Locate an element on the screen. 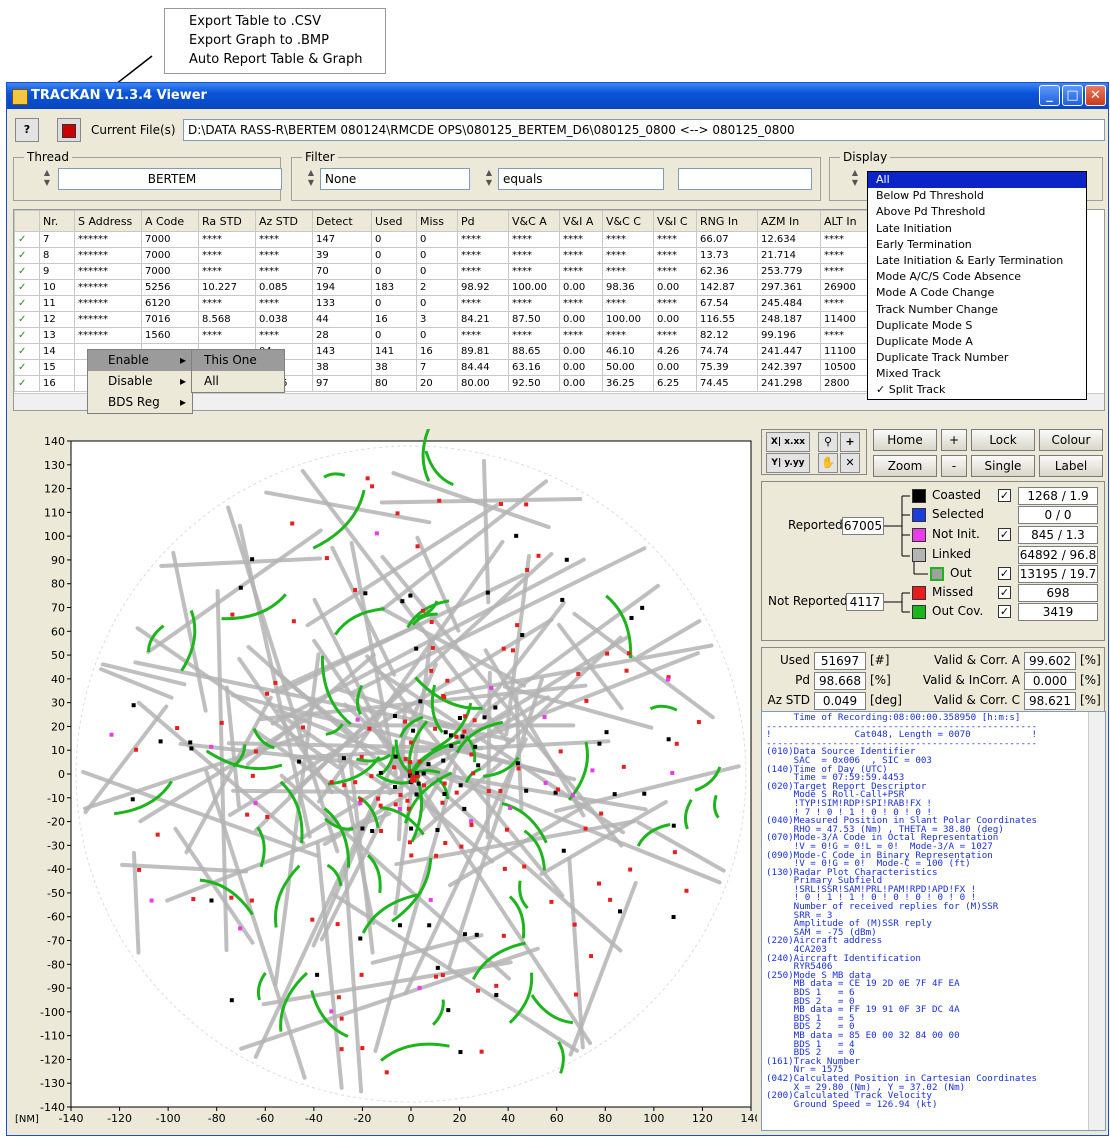 The image size is (1110, 1138). plus-cursor-icon: + is located at coordinates (850, 442).